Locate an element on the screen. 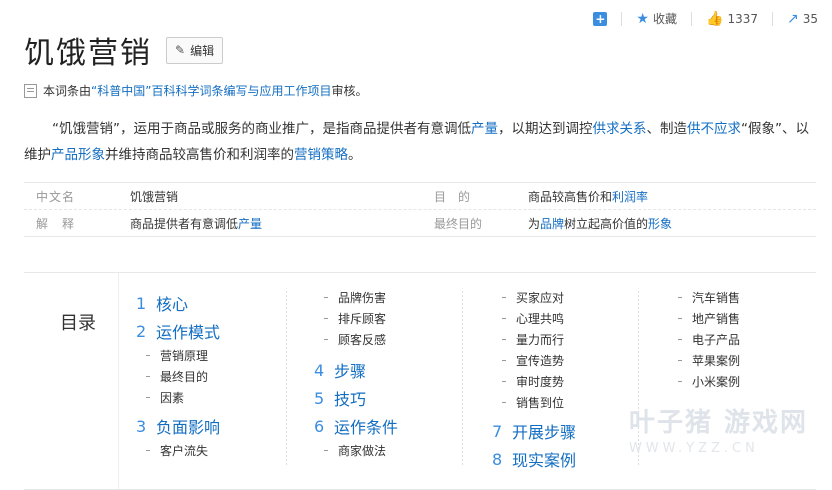  toc-link: 运作模式 is located at coordinates (188, 331).